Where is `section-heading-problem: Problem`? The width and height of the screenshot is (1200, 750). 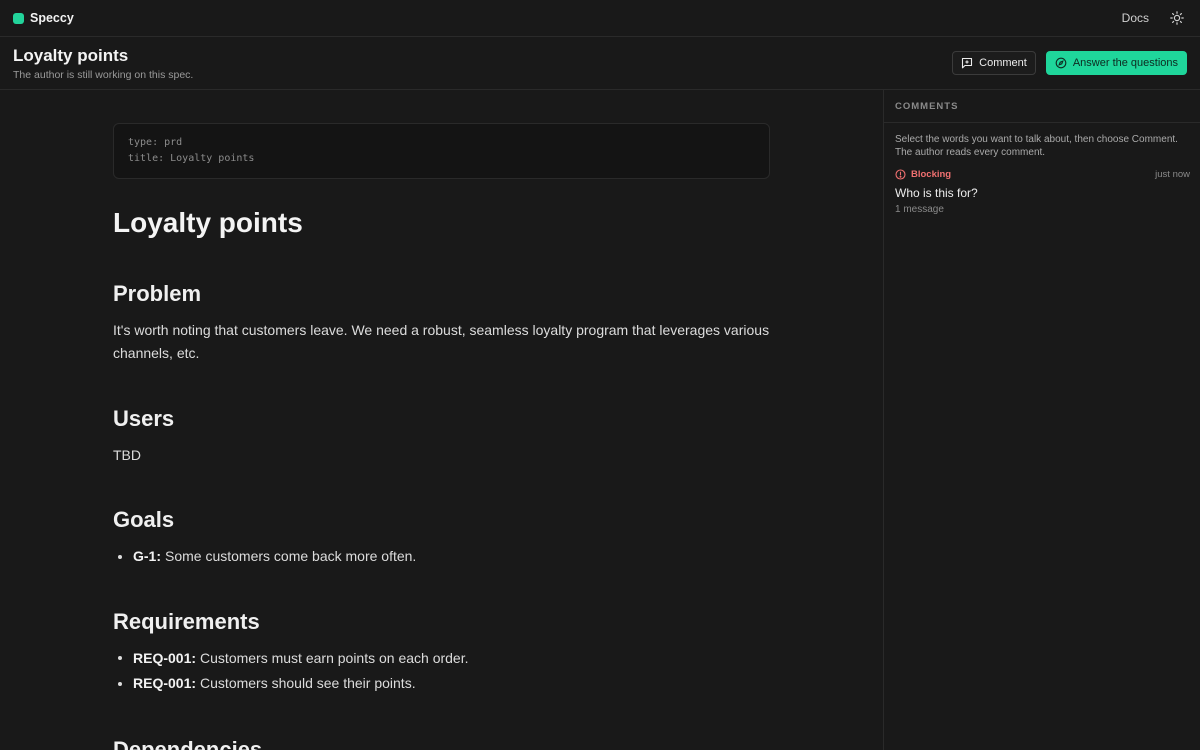
section-heading-problem: Problem is located at coordinates (157, 293).